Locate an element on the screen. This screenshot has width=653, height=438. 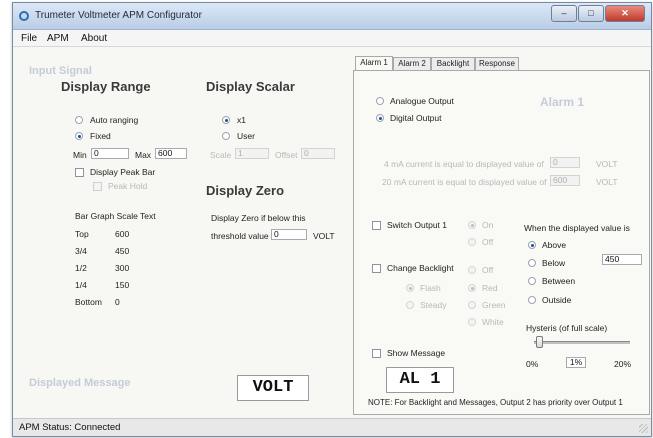
below-label: Below is located at coordinates (554, 263).